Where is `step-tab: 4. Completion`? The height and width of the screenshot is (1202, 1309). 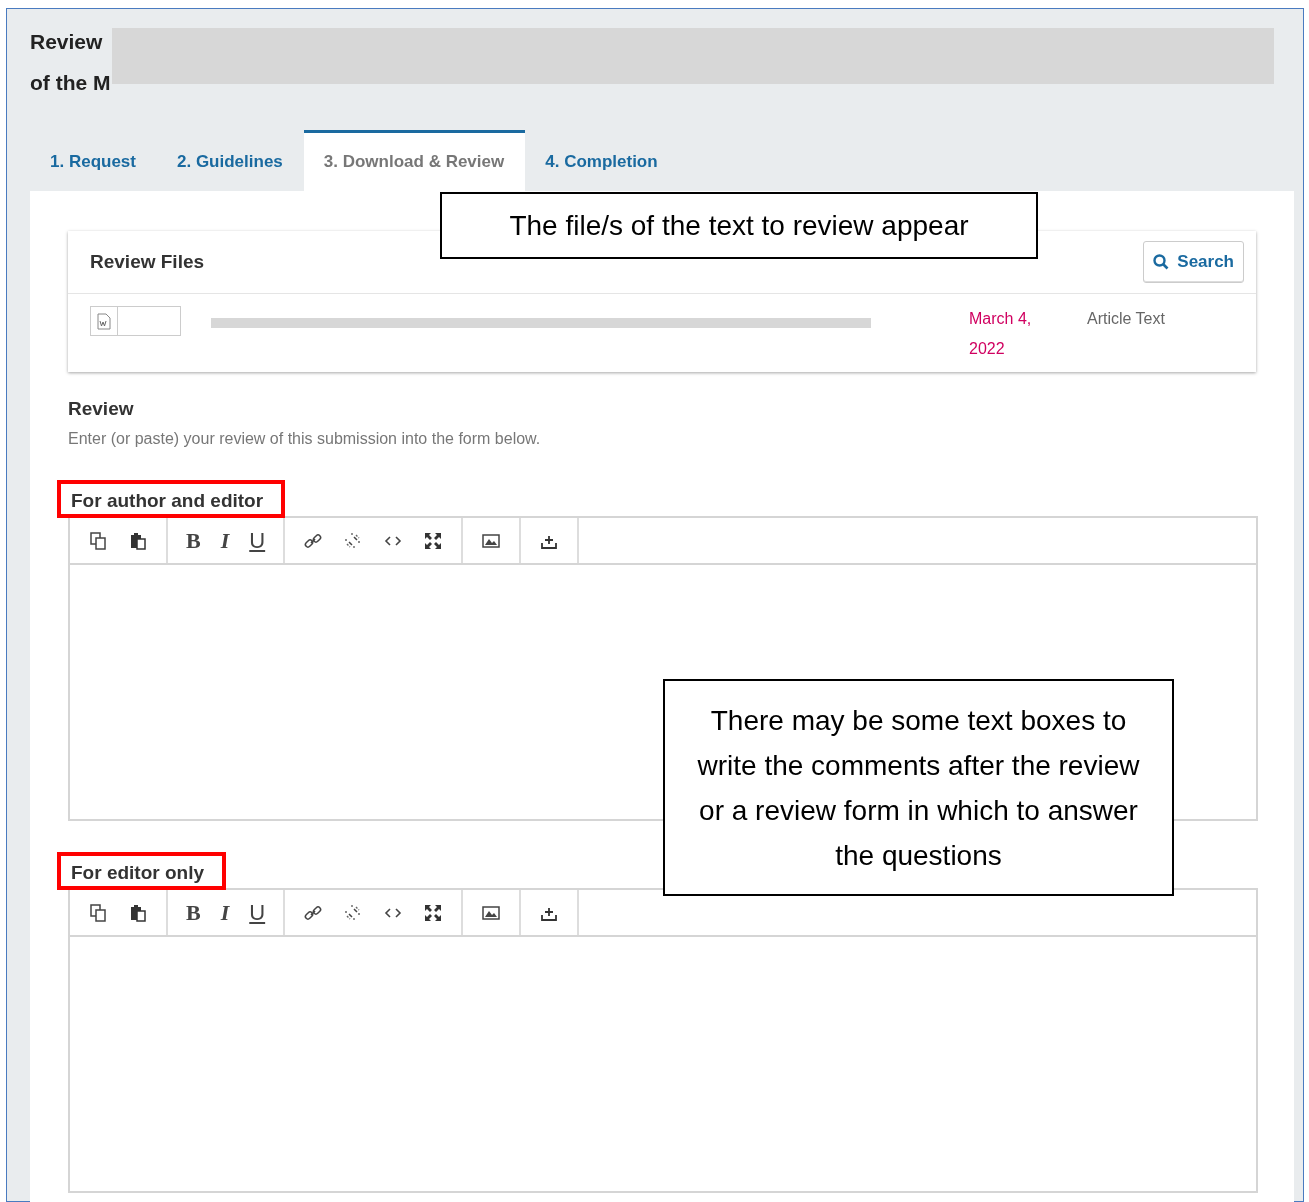
step-tab: 4. Completion is located at coordinates (602, 160).